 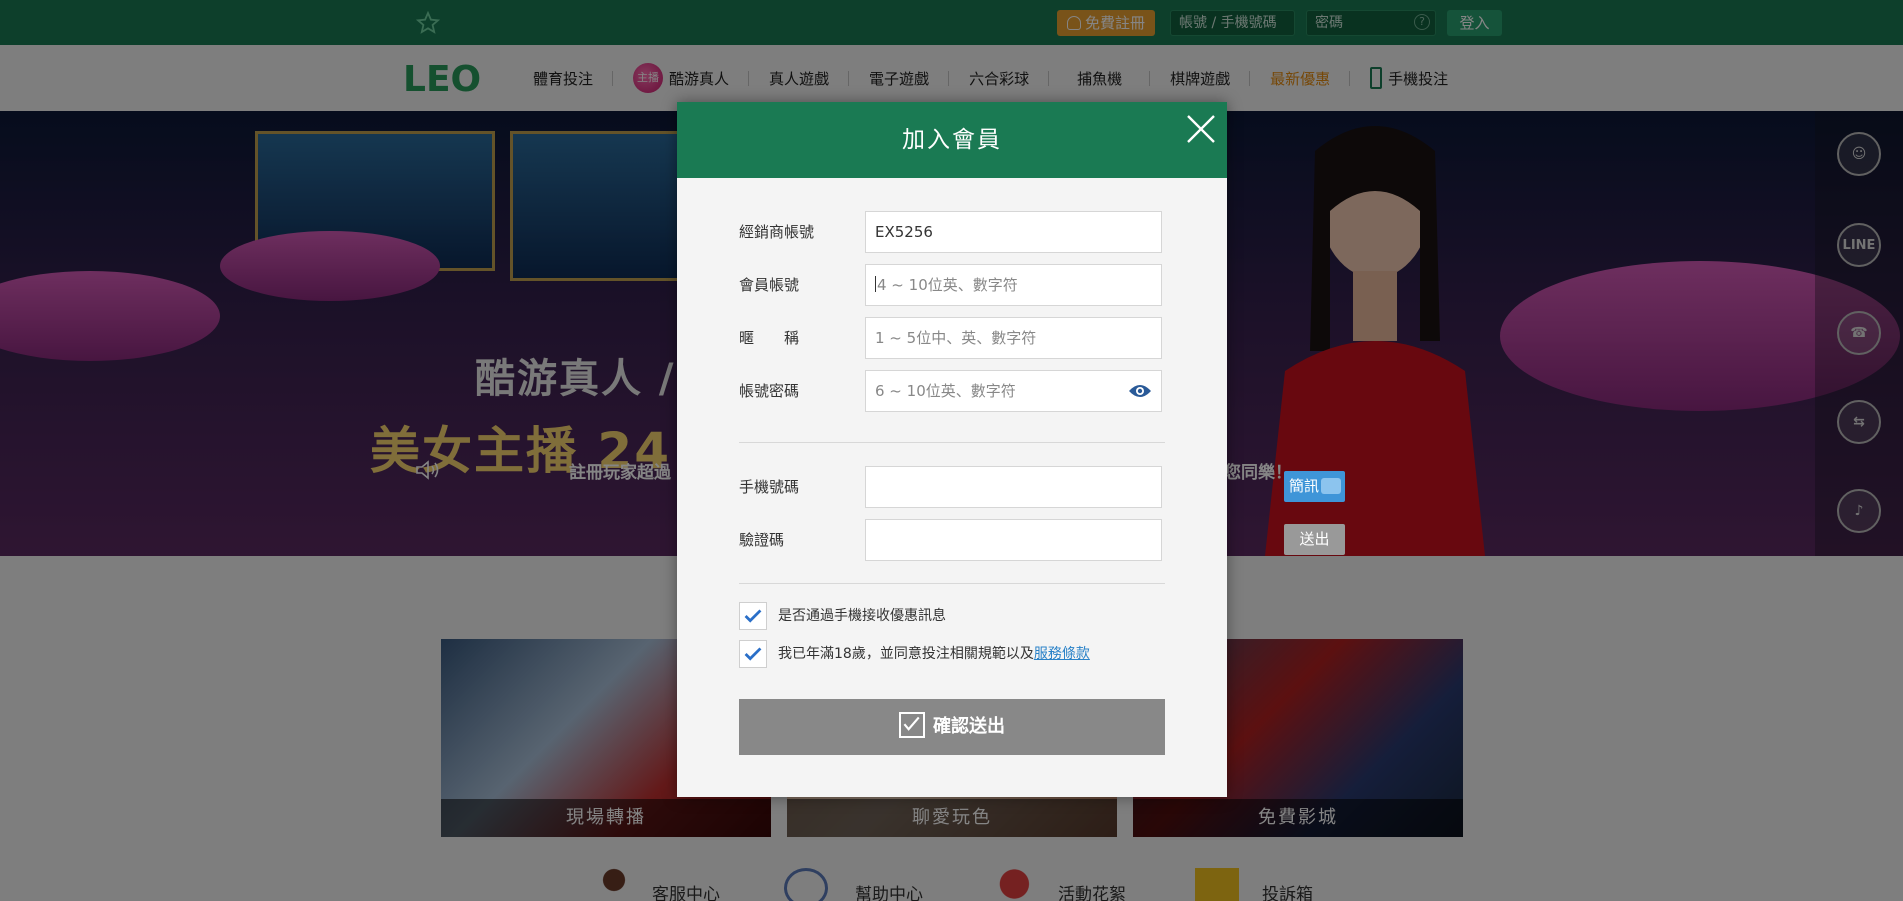 What do you see at coordinates (912, 725) in the screenshot?
I see `checkbox-icon` at bounding box center [912, 725].